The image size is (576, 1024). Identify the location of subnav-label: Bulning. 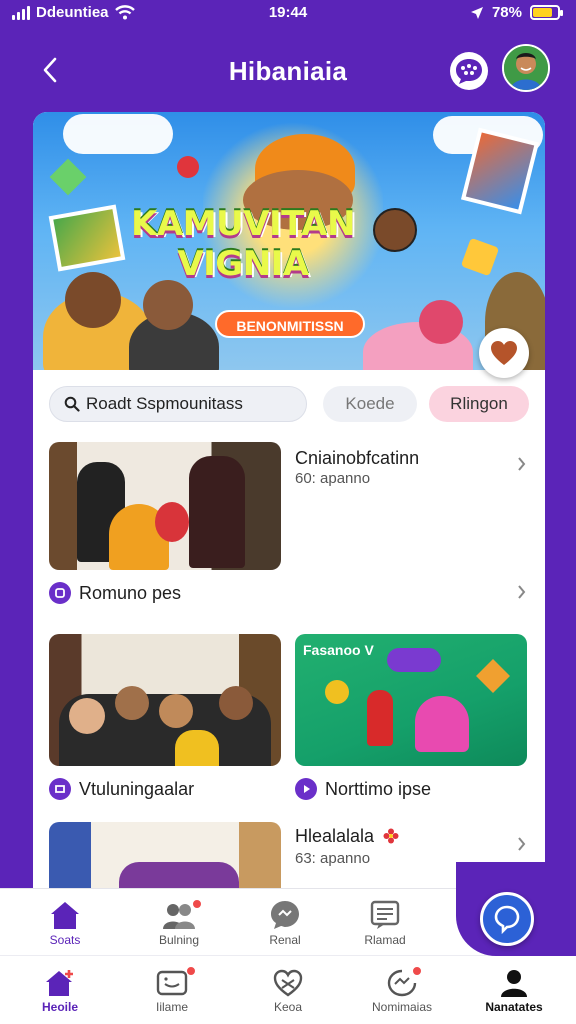
(179, 940).